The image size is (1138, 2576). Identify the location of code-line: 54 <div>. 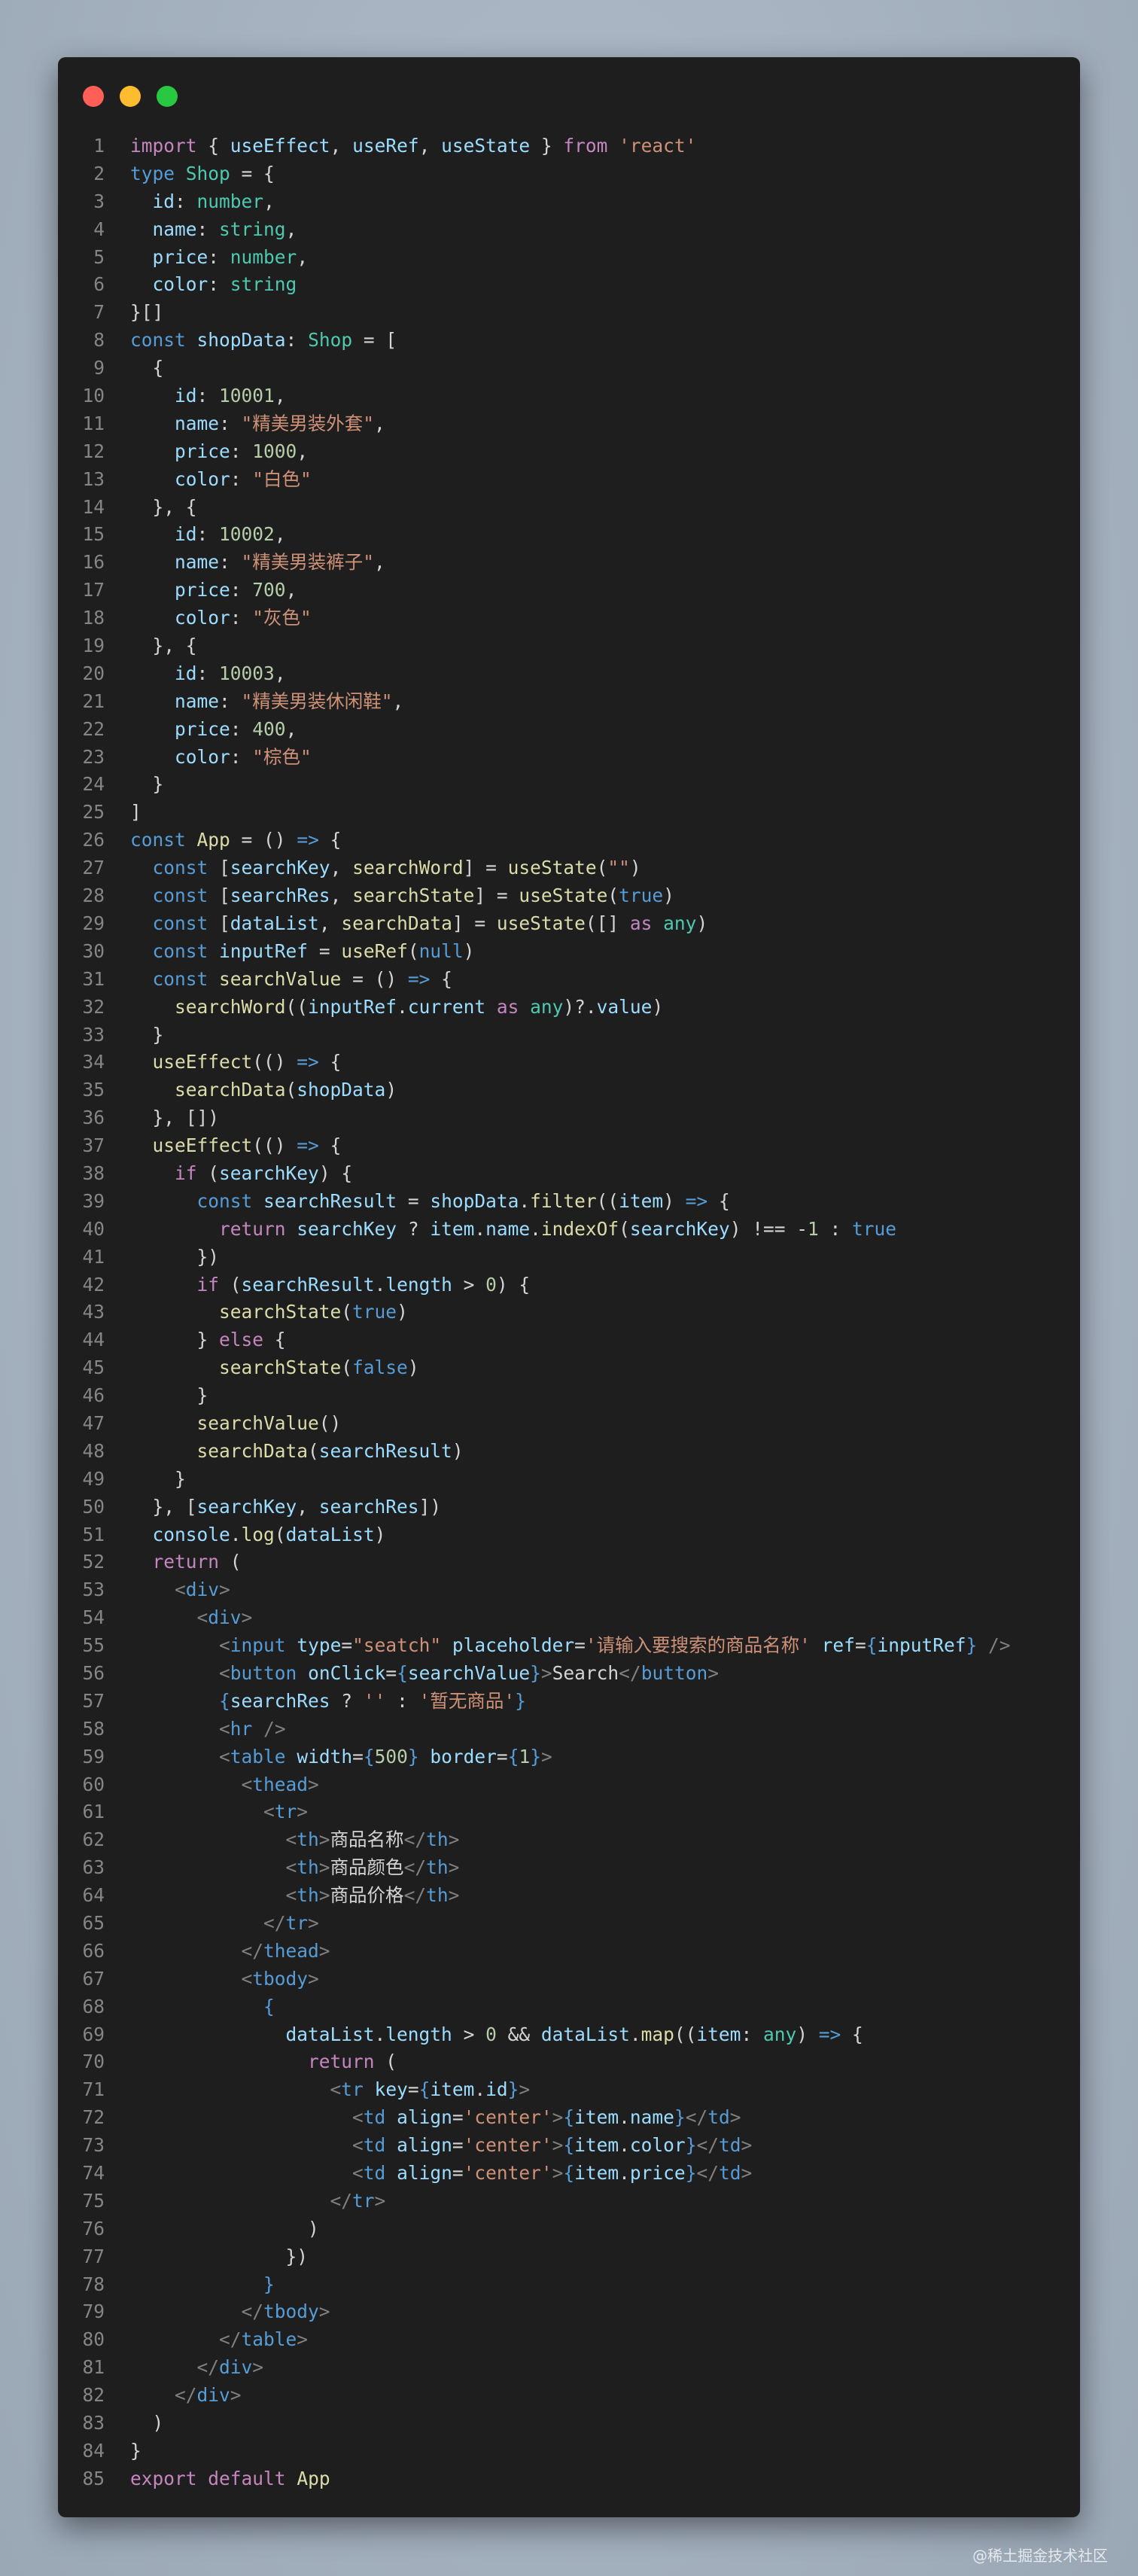
(569, 1618).